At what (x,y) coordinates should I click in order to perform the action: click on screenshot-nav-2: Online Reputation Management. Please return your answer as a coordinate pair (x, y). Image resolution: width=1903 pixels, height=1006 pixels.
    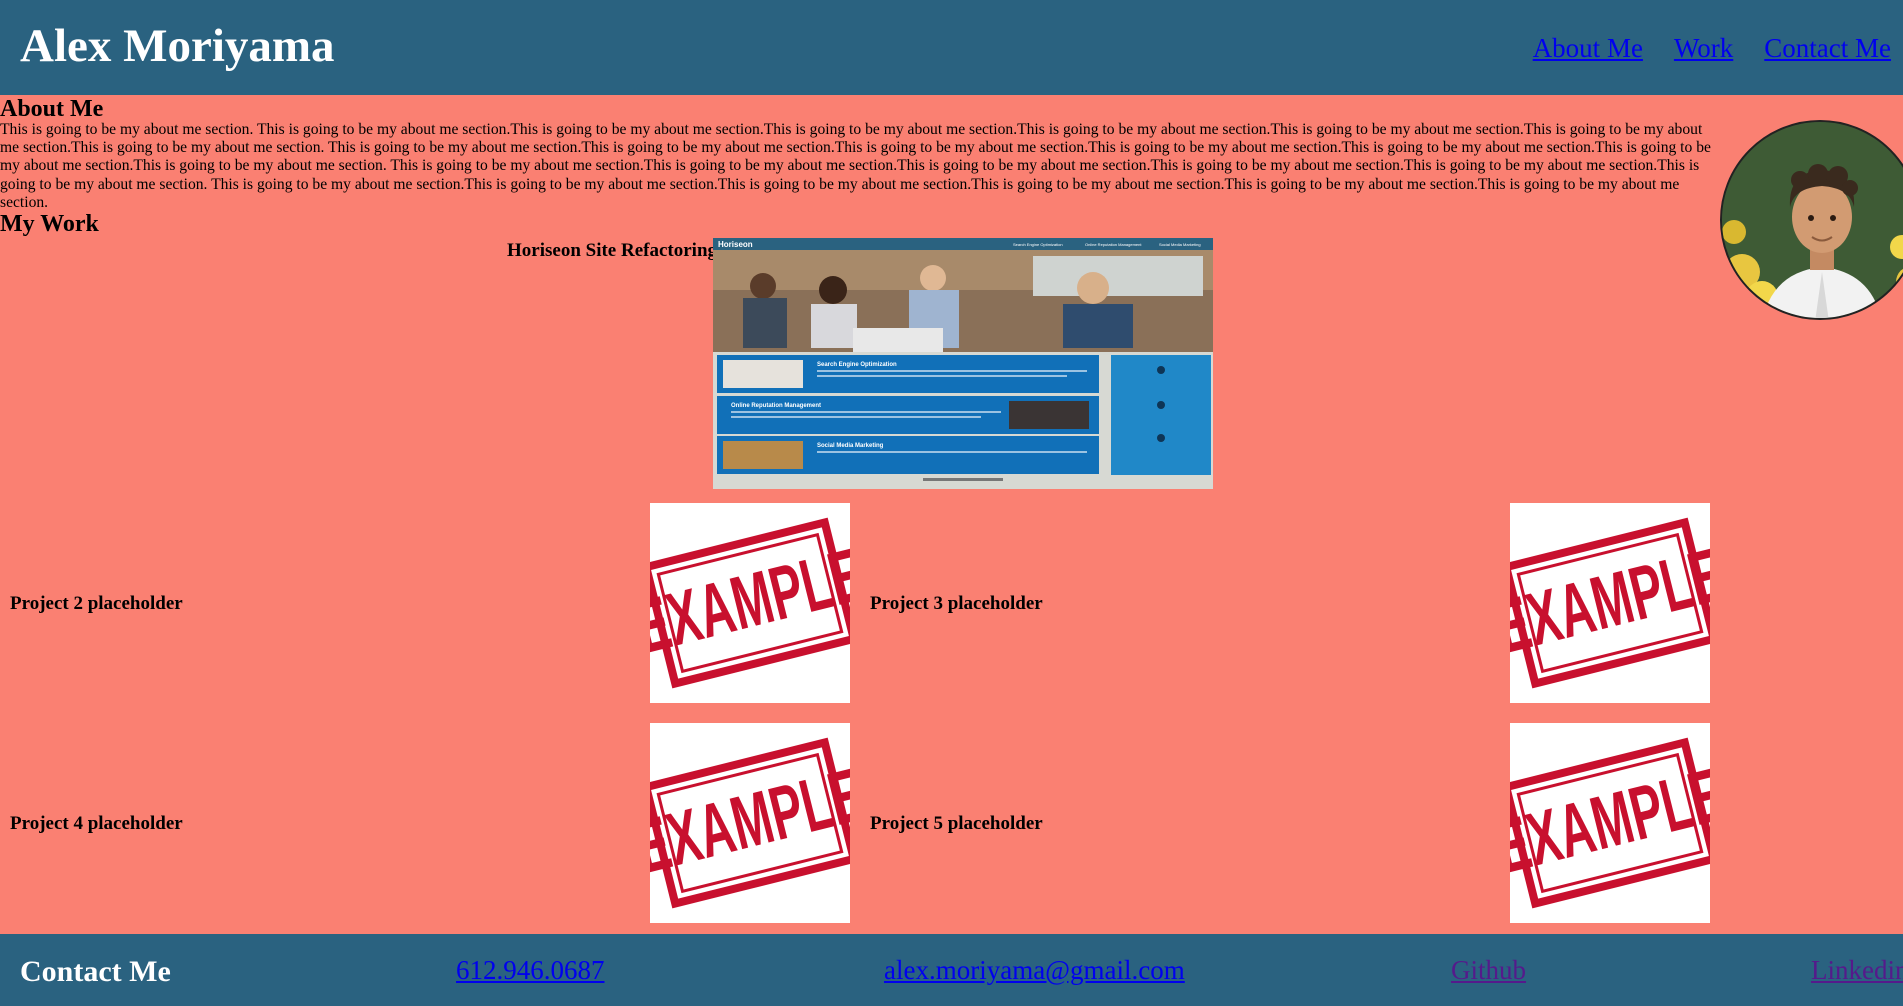
    Looking at the image, I should click on (1113, 244).